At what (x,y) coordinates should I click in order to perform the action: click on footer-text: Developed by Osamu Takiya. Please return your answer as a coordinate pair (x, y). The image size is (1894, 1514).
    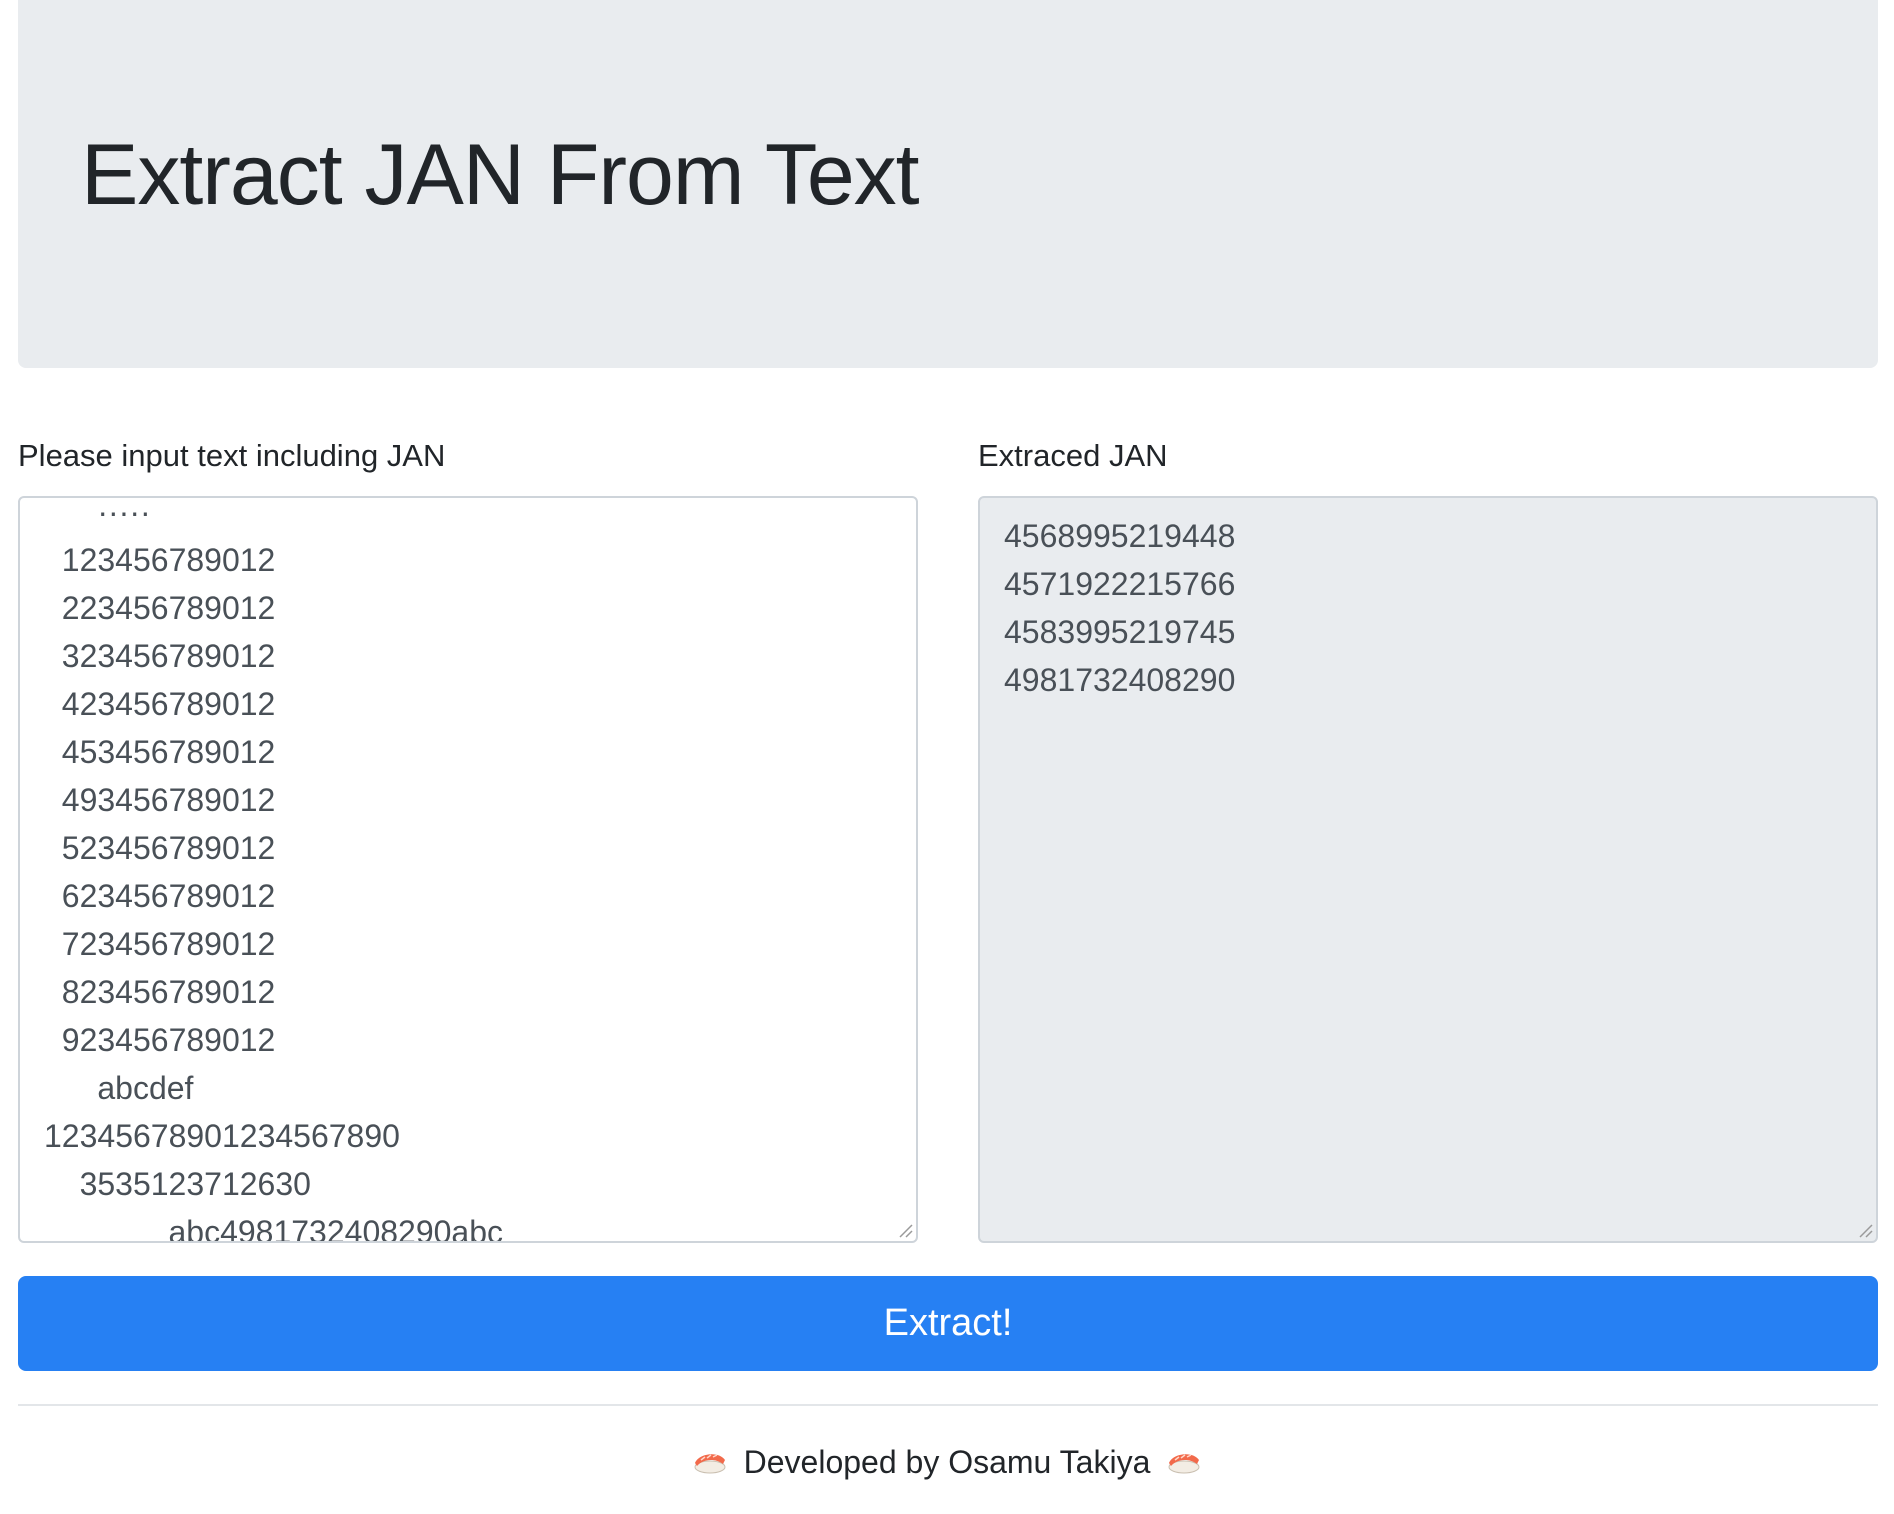
    Looking at the image, I should click on (947, 1462).